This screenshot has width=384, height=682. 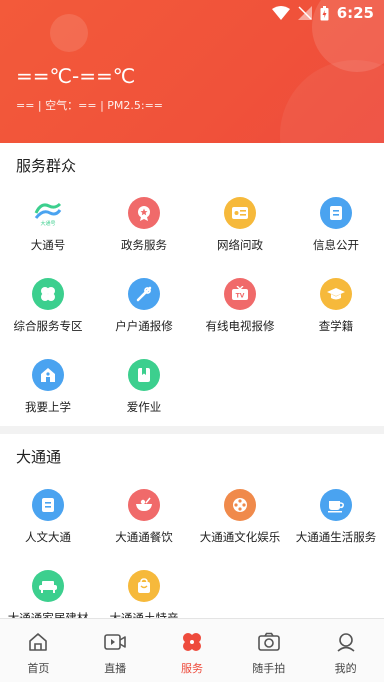 What do you see at coordinates (144, 537) in the screenshot?
I see `item-label: 大通通餐饮` at bounding box center [144, 537].